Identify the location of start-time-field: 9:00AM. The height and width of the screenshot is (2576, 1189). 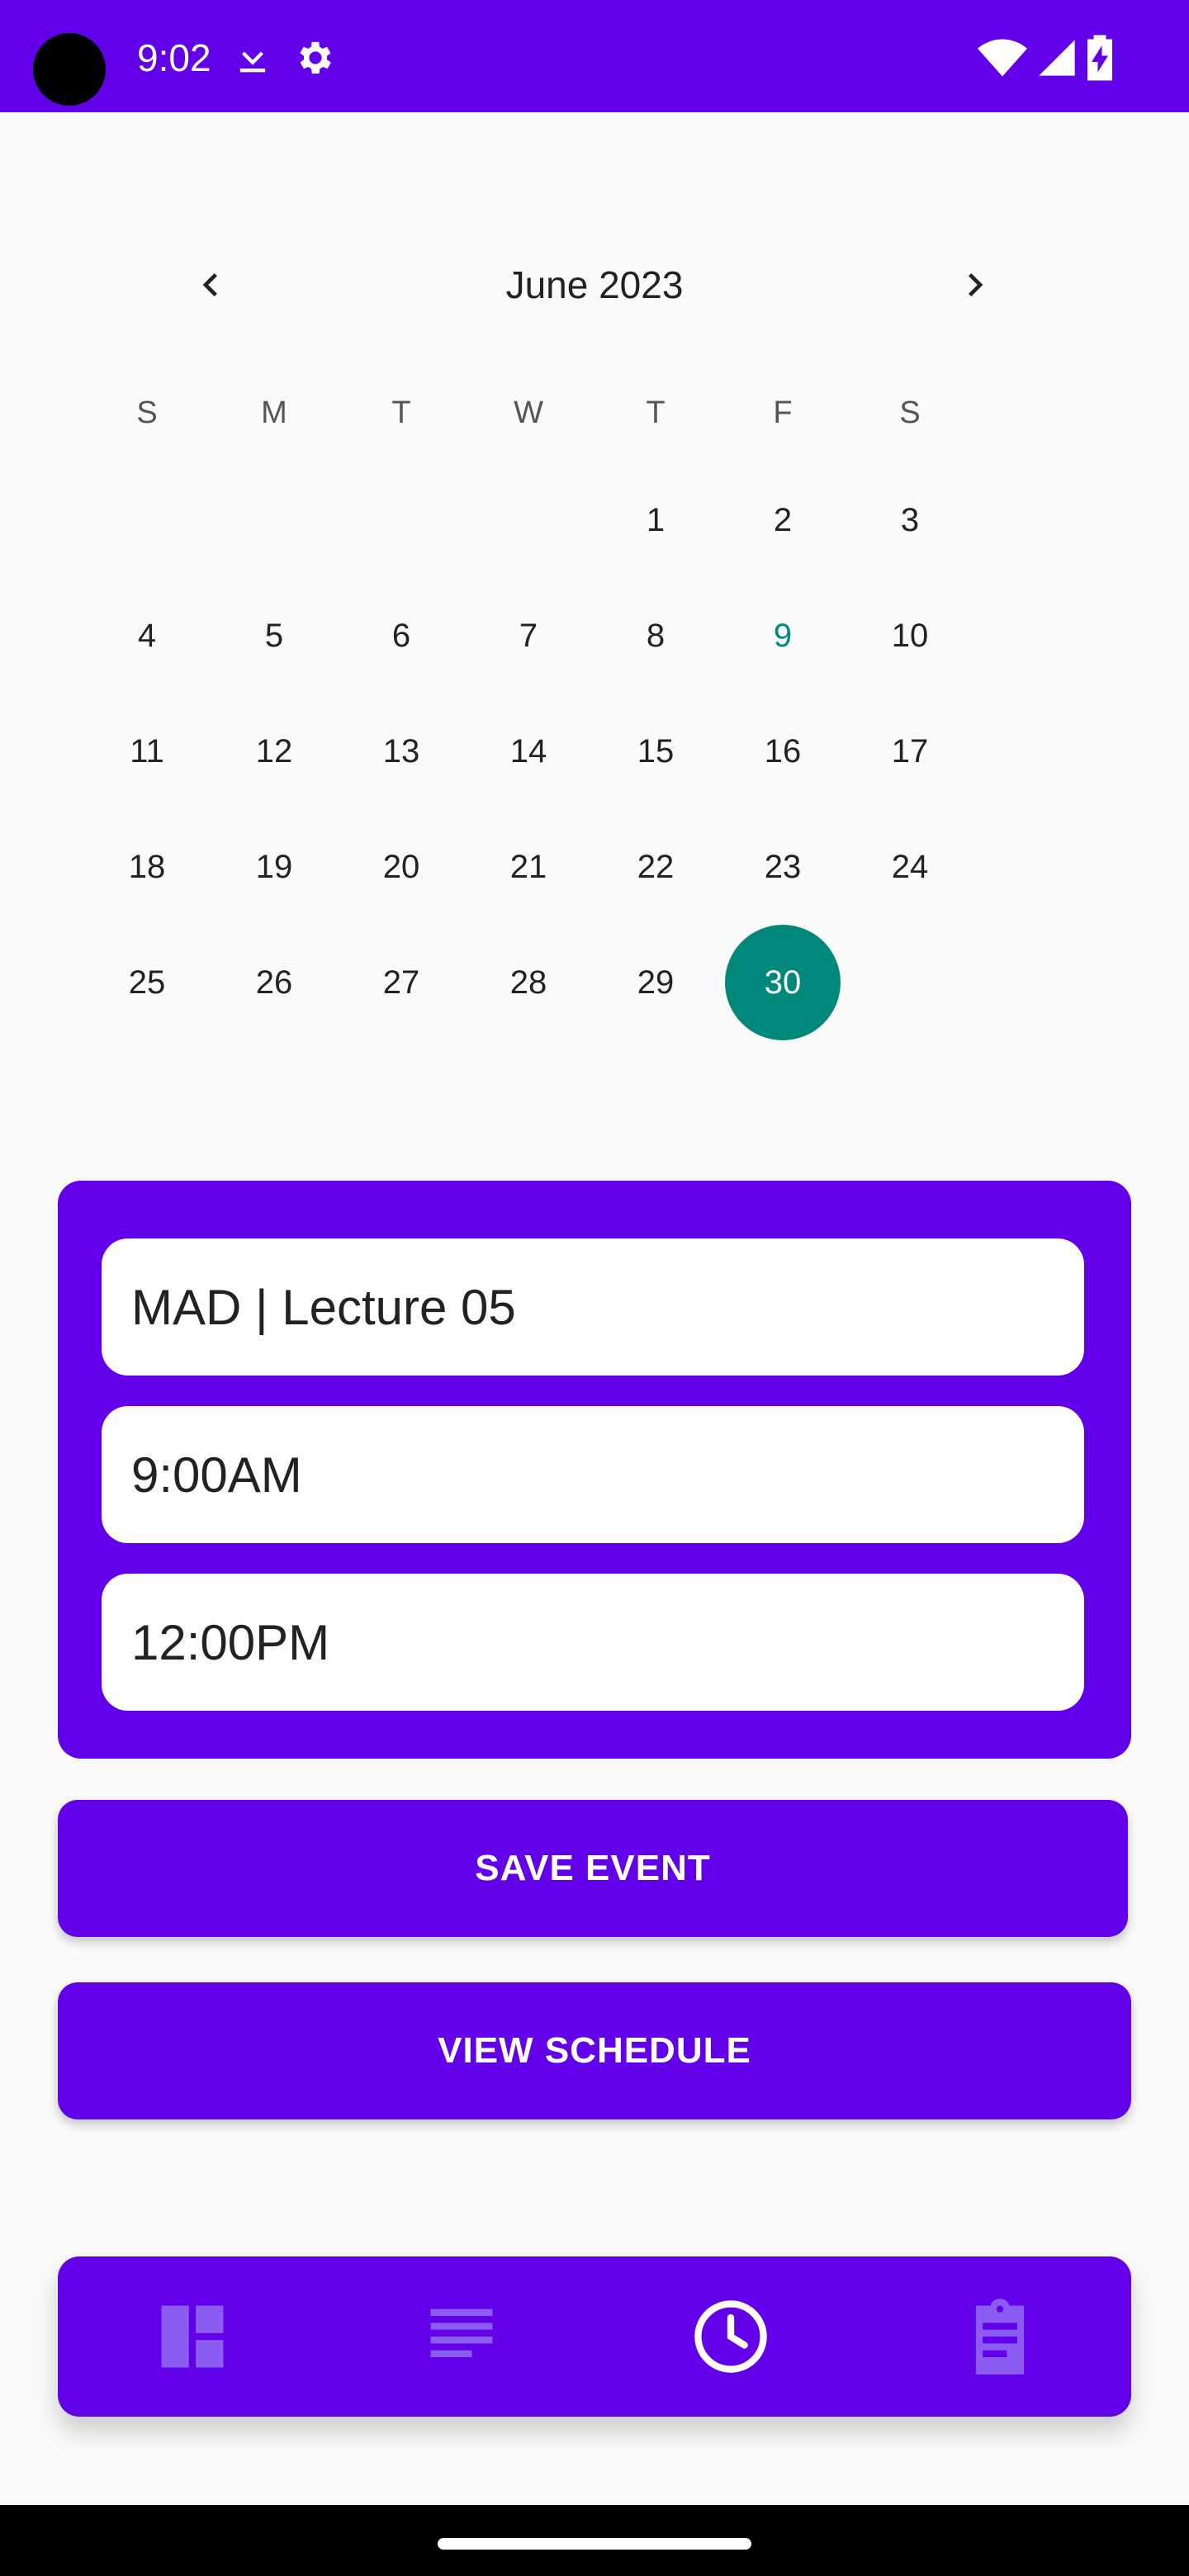
(593, 1474).